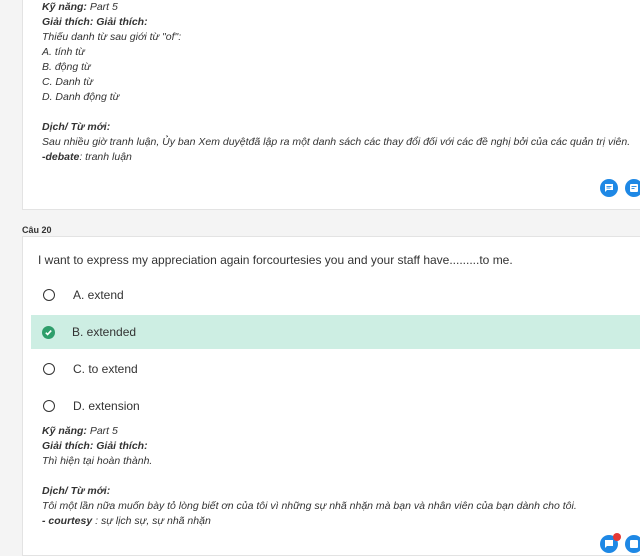 This screenshot has height=556, width=640. What do you see at coordinates (66, 67) in the screenshot?
I see `explain-line: B. động từ` at bounding box center [66, 67].